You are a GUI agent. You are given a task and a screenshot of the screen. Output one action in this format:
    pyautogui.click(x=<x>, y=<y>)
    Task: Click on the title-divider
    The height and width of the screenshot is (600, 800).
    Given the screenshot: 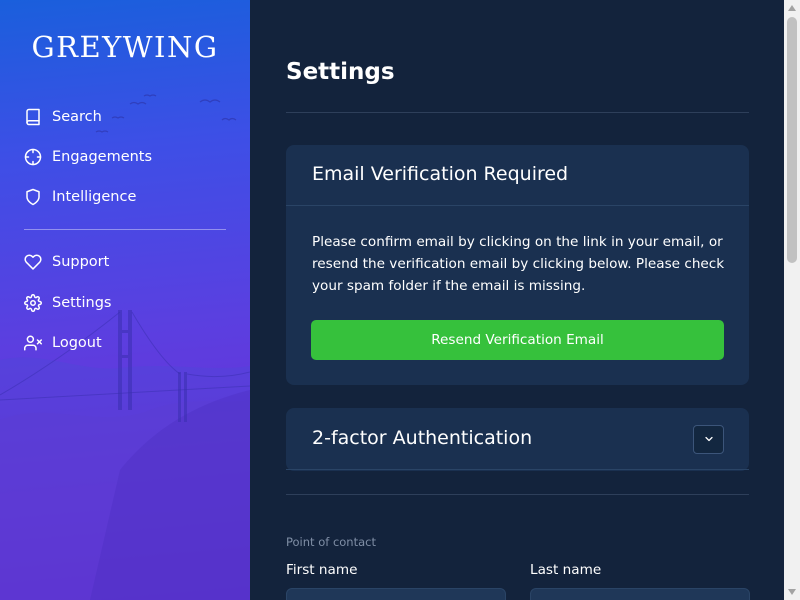 What is the action you would take?
    pyautogui.click(x=517, y=112)
    